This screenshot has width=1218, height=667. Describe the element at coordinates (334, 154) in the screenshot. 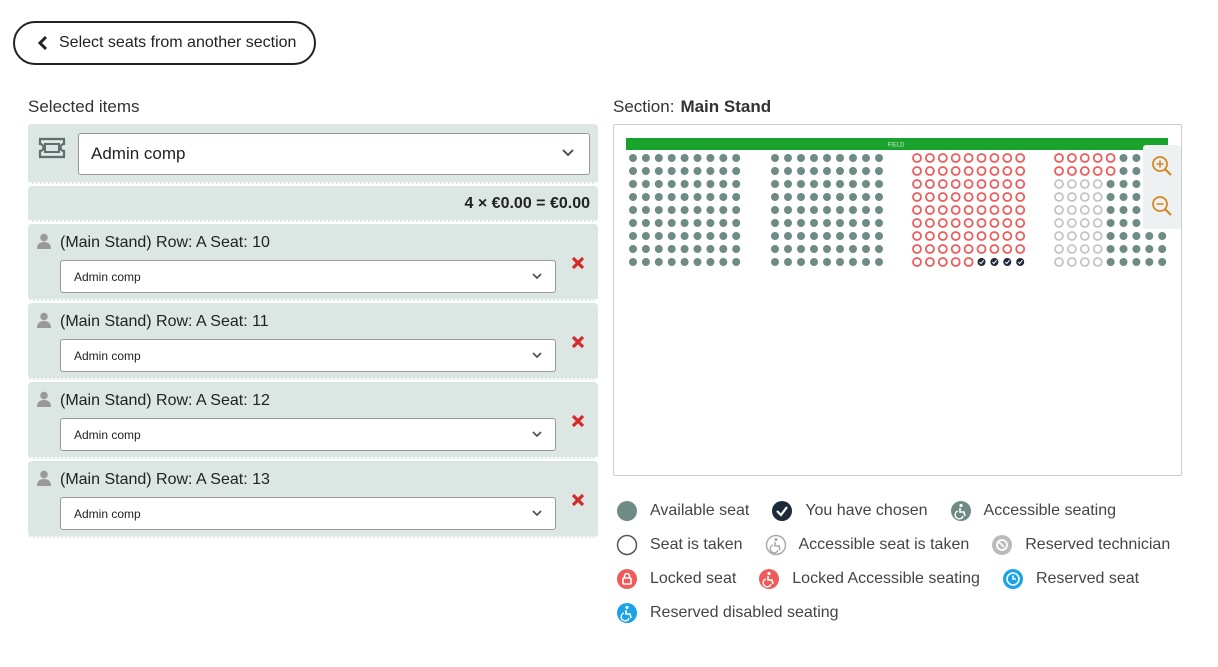

I see `ticket-type-select: Admin comp` at that location.